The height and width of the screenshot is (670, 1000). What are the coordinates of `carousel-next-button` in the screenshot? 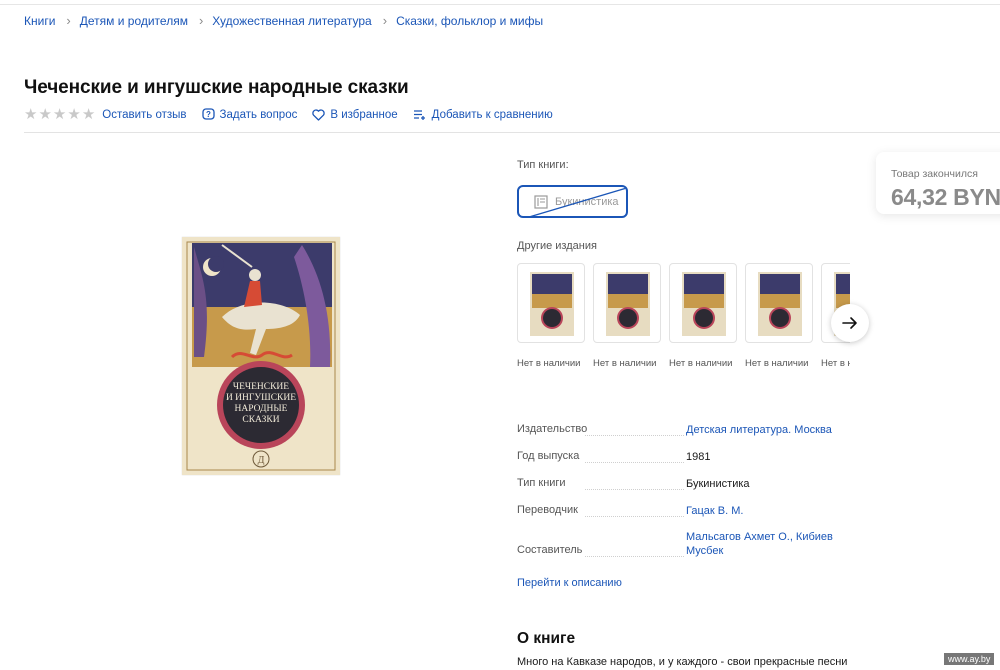 It's located at (850, 323).